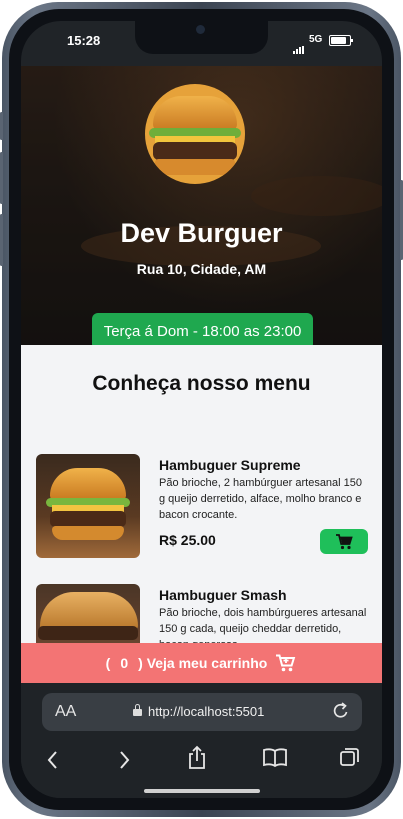 The width and height of the screenshot is (403, 819). I want to click on battery-icon, so click(341, 40).